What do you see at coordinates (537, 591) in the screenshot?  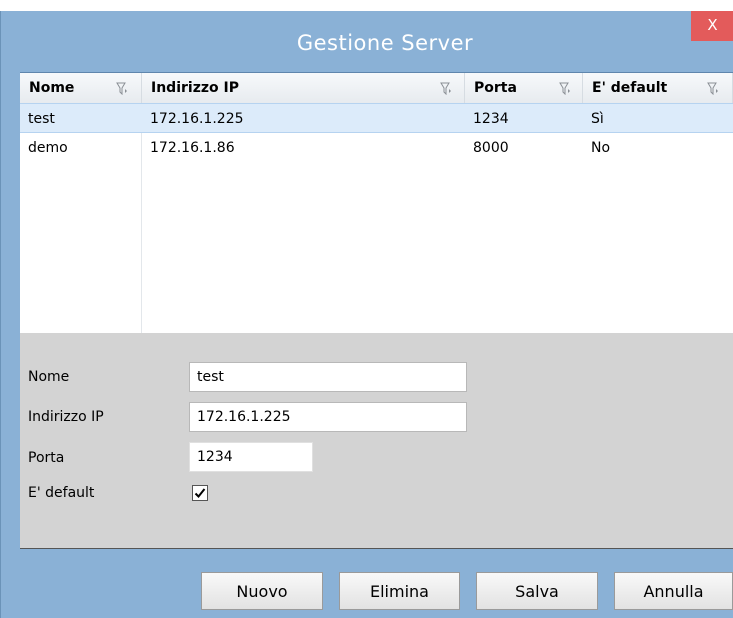 I see `salva-button: Salva` at bounding box center [537, 591].